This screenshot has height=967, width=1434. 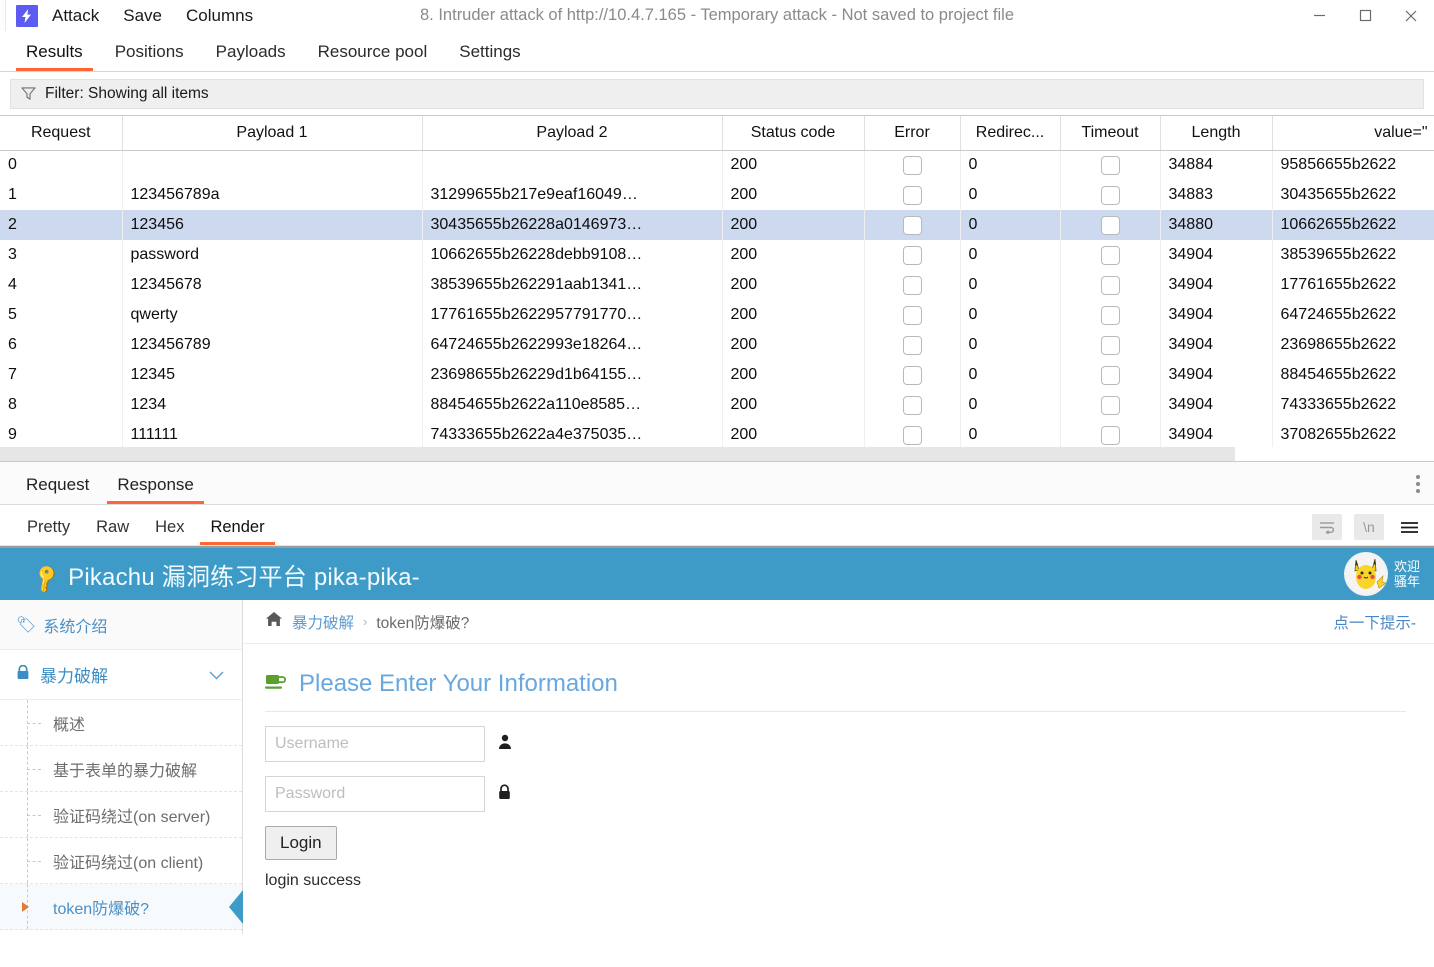 What do you see at coordinates (373, 56) in the screenshot?
I see `tab-resource-pool: Resource pool` at bounding box center [373, 56].